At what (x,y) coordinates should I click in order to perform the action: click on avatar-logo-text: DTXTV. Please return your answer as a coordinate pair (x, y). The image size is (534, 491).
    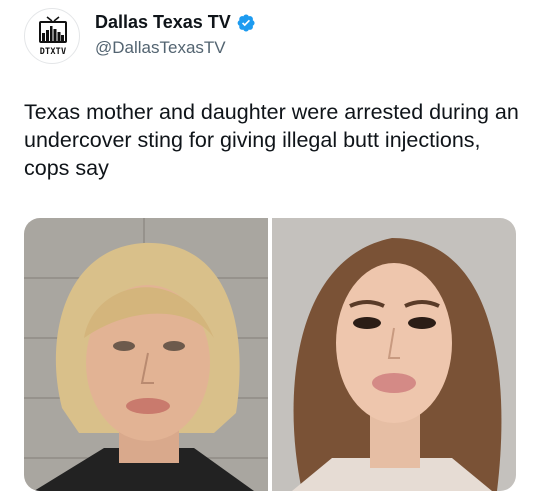
    Looking at the image, I should click on (53, 52).